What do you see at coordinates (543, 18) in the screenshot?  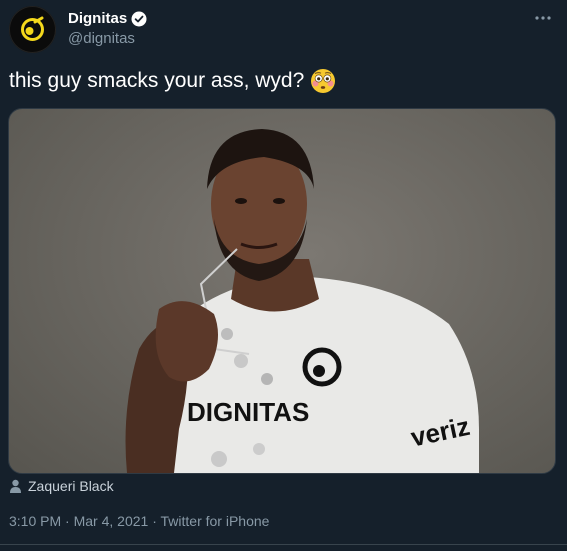 I see `more-options-icon` at bounding box center [543, 18].